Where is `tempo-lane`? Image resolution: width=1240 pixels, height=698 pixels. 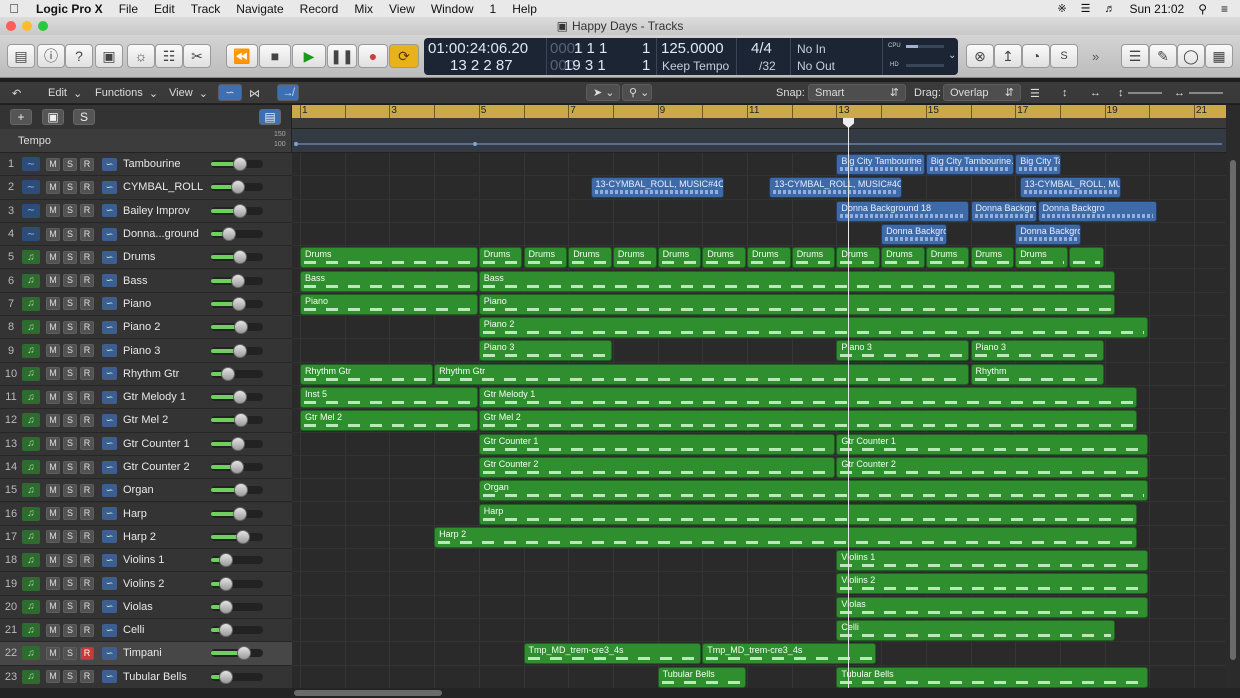
tempo-lane is located at coordinates (759, 141).